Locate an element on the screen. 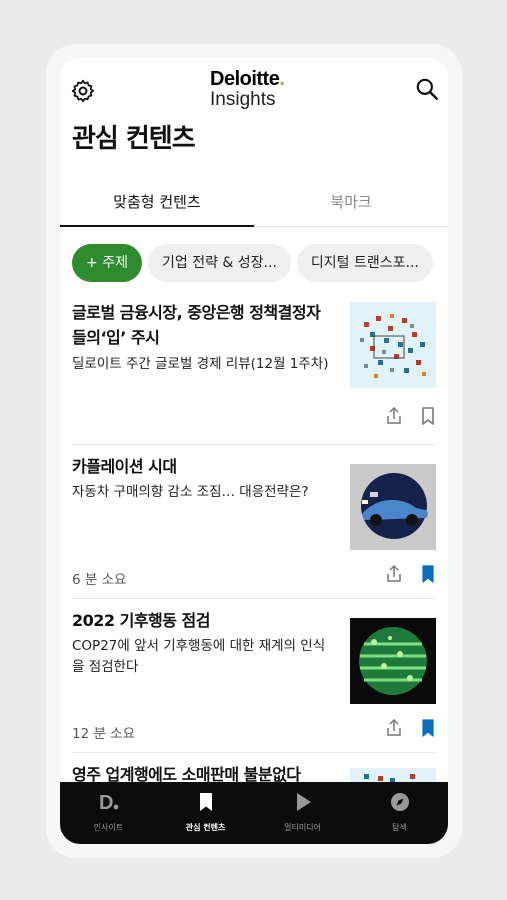  add-topic-button: + 주제 is located at coordinates (107, 263).